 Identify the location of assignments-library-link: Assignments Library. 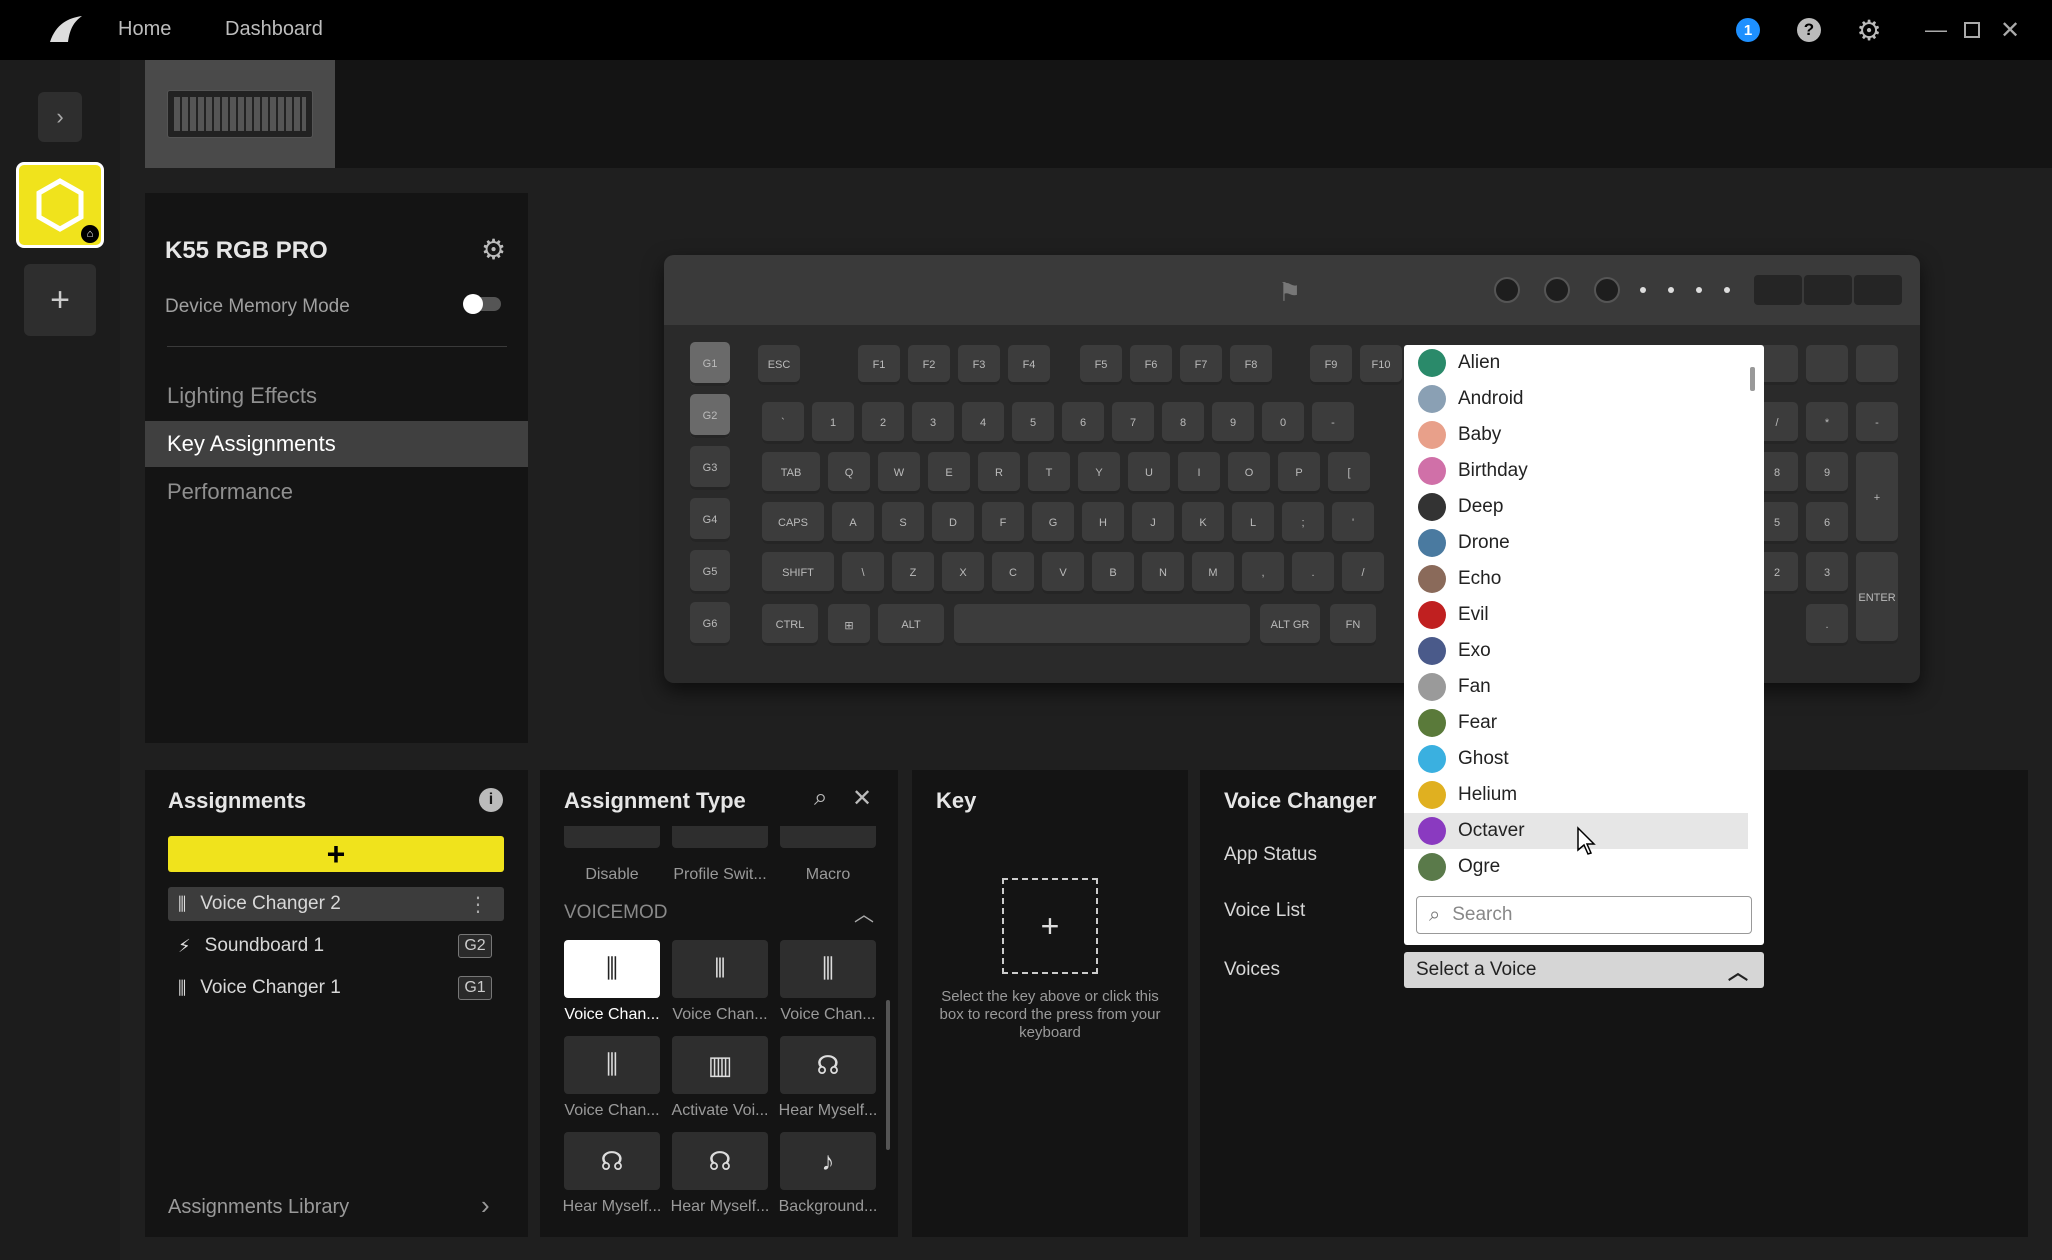
(258, 1207).